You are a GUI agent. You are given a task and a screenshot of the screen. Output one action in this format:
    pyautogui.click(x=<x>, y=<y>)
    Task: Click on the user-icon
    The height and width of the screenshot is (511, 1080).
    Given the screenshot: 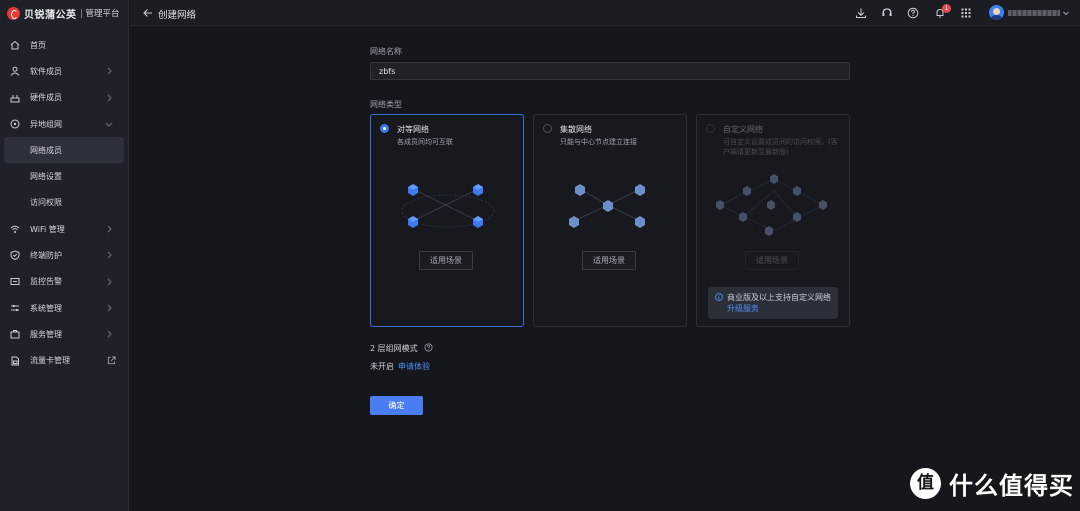 What is the action you would take?
    pyautogui.click(x=15, y=71)
    